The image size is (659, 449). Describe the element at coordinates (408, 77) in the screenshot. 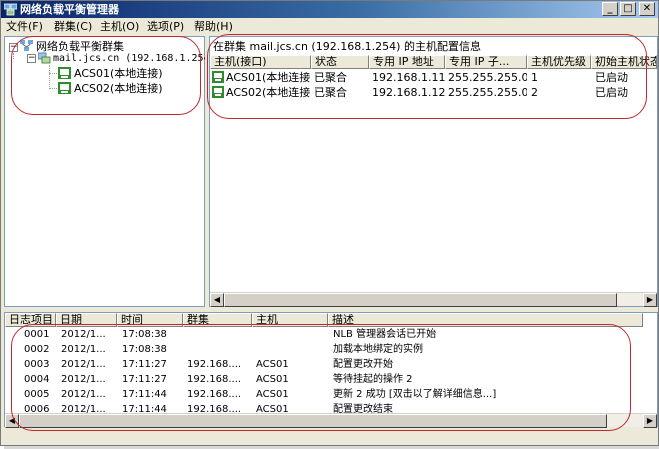

I see `cell-ip: 192.168.1.11` at that location.